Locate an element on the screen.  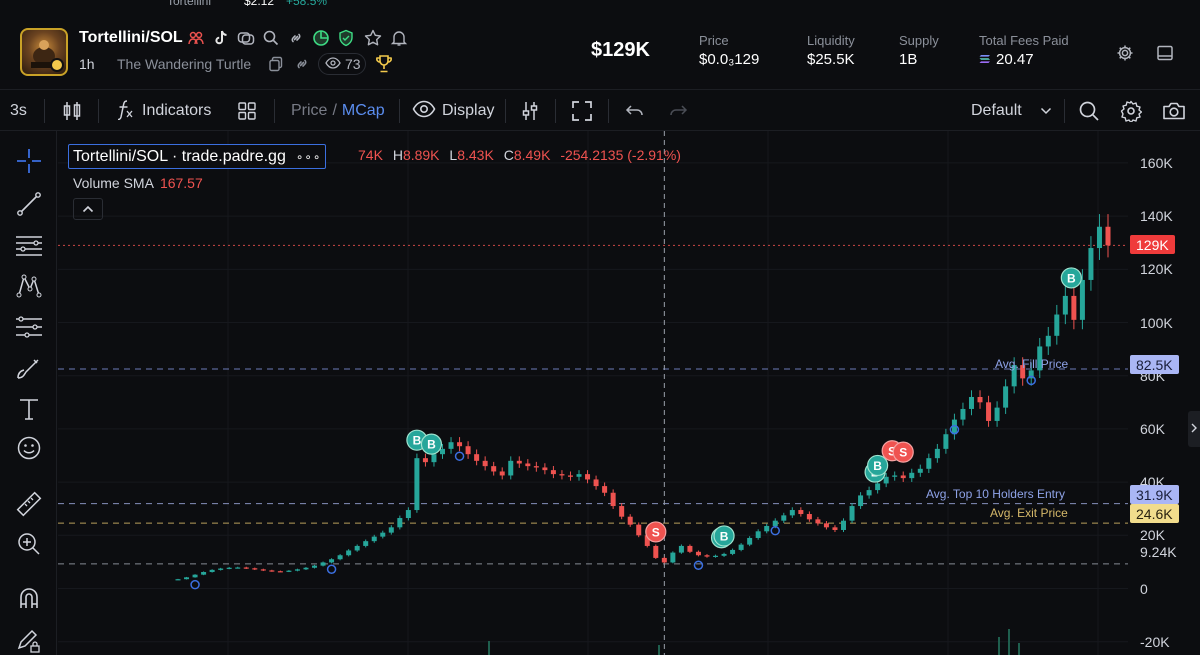
trophy-icon is located at coordinates (384, 64).